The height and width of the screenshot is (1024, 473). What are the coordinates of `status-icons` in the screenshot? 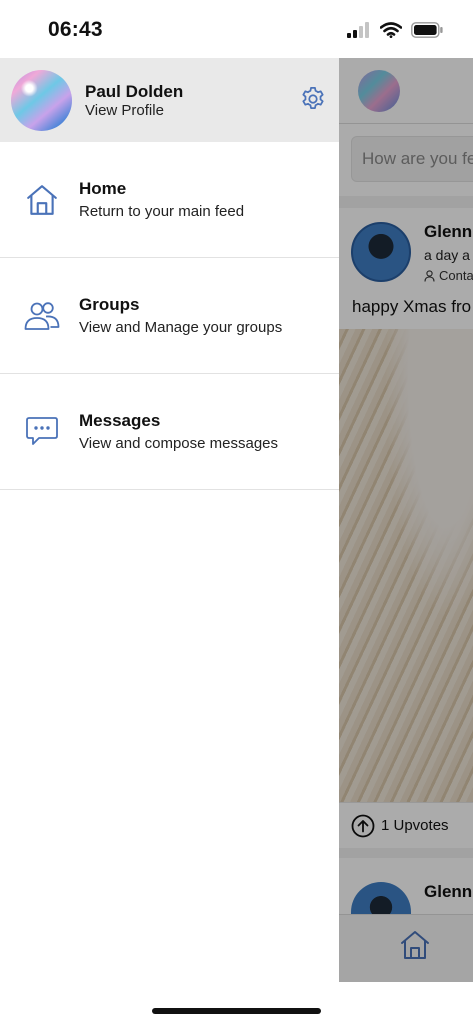 It's located at (395, 30).